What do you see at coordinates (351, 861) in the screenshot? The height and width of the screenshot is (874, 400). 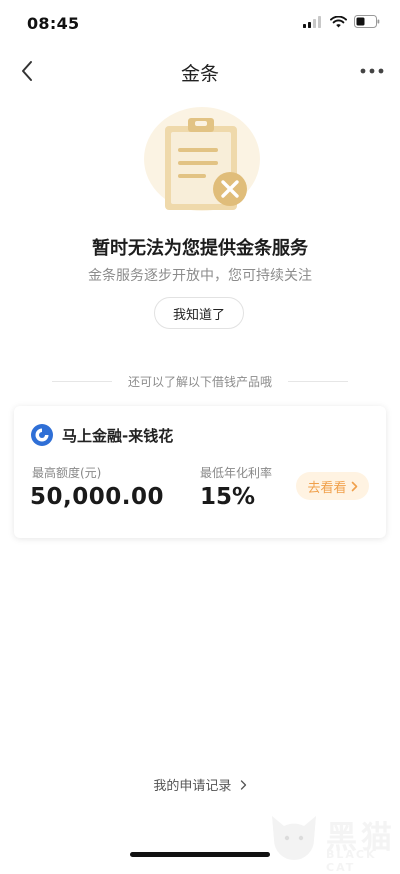 I see `watermark-en-text: BLACK CAT` at bounding box center [351, 861].